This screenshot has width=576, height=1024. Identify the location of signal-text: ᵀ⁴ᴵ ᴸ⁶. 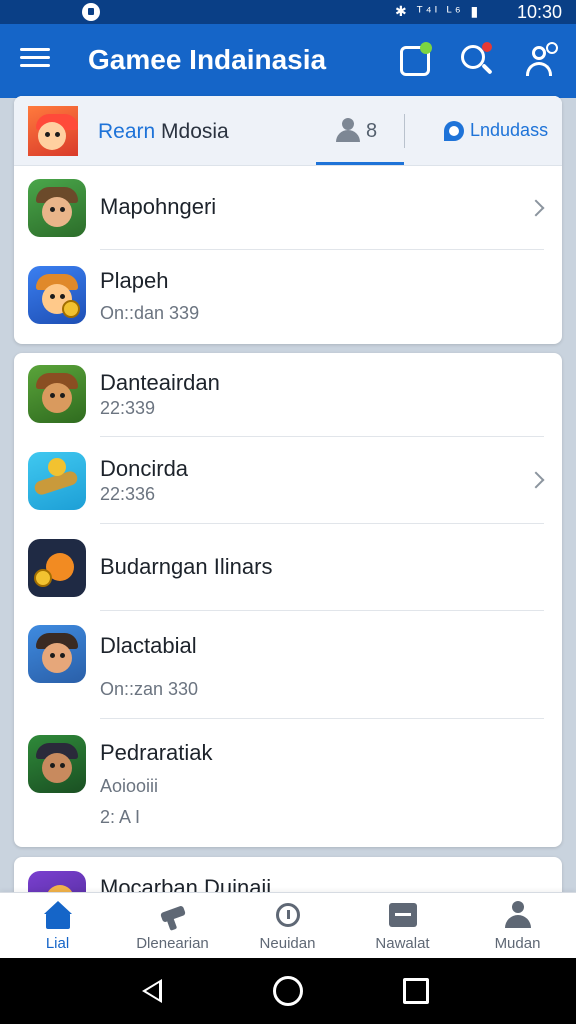
(440, 11).